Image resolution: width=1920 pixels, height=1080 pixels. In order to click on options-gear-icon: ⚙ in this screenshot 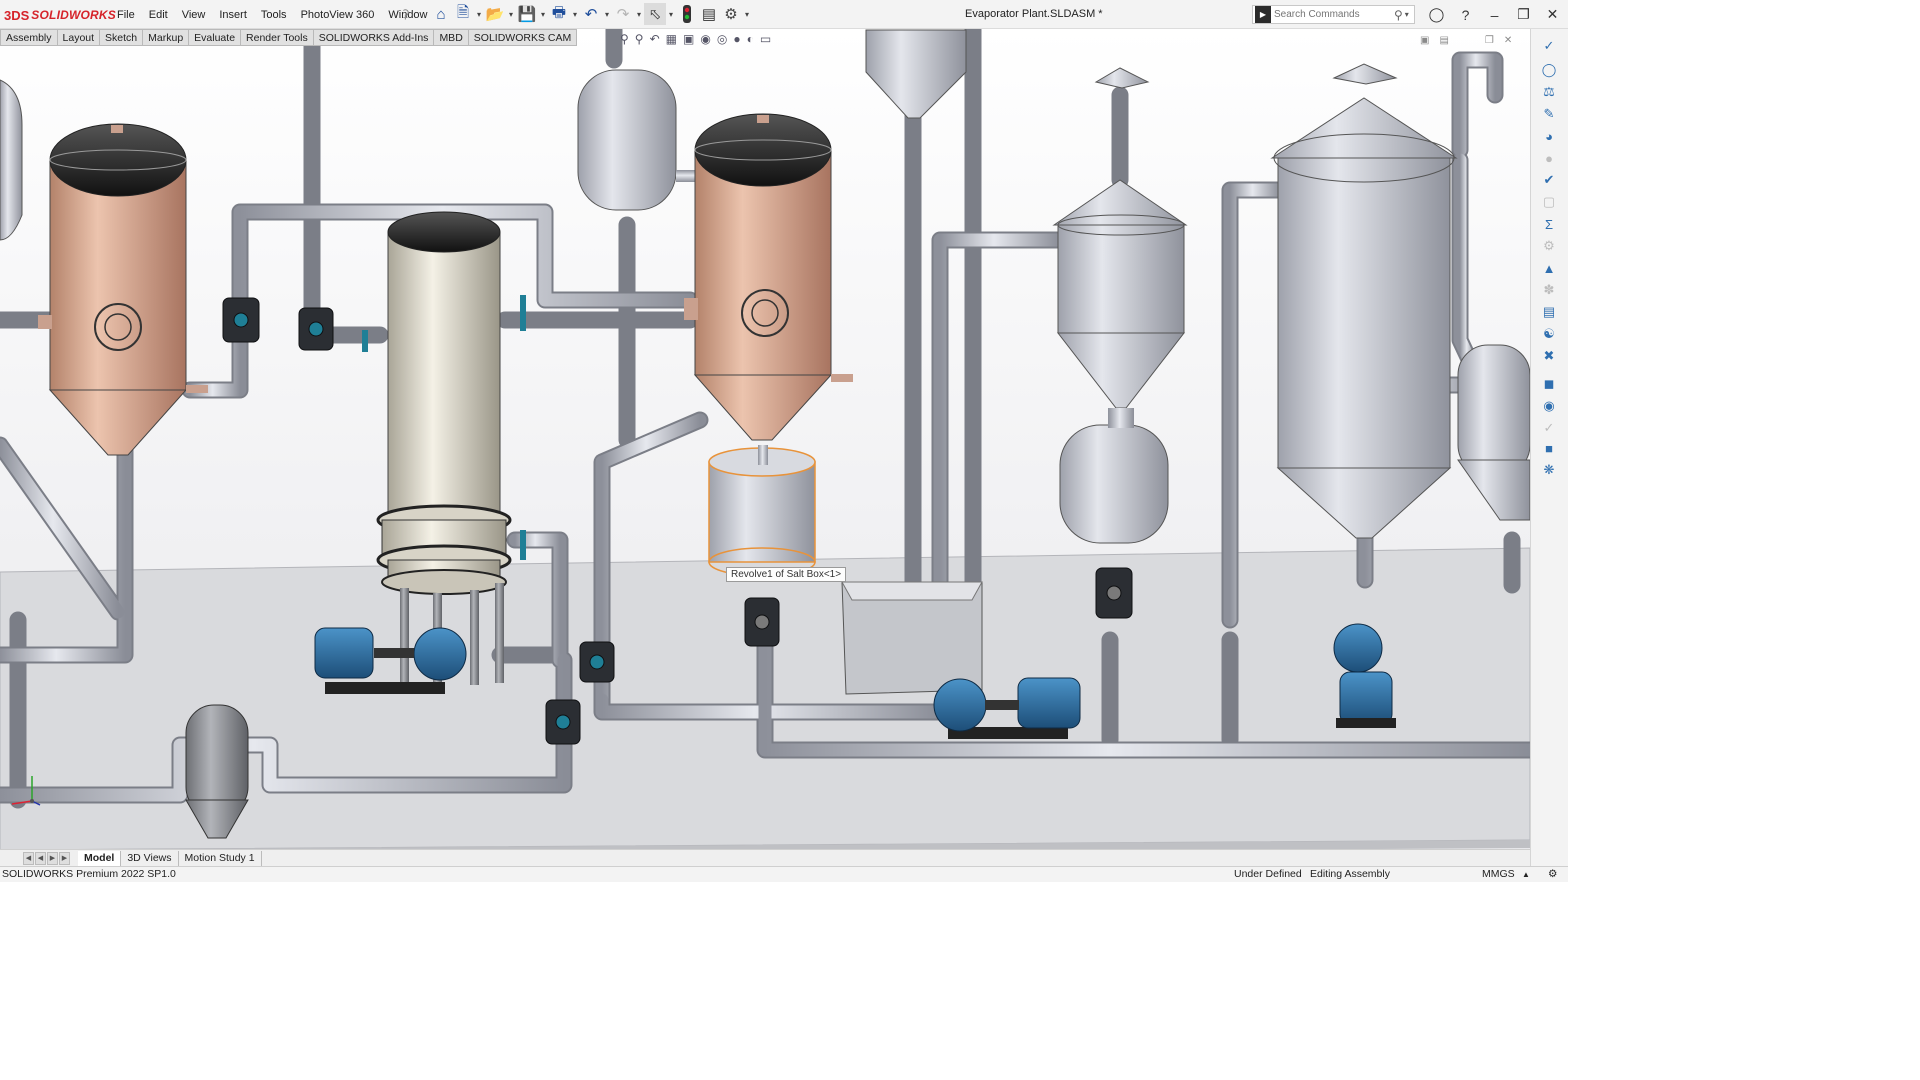, I will do `click(731, 14)`.